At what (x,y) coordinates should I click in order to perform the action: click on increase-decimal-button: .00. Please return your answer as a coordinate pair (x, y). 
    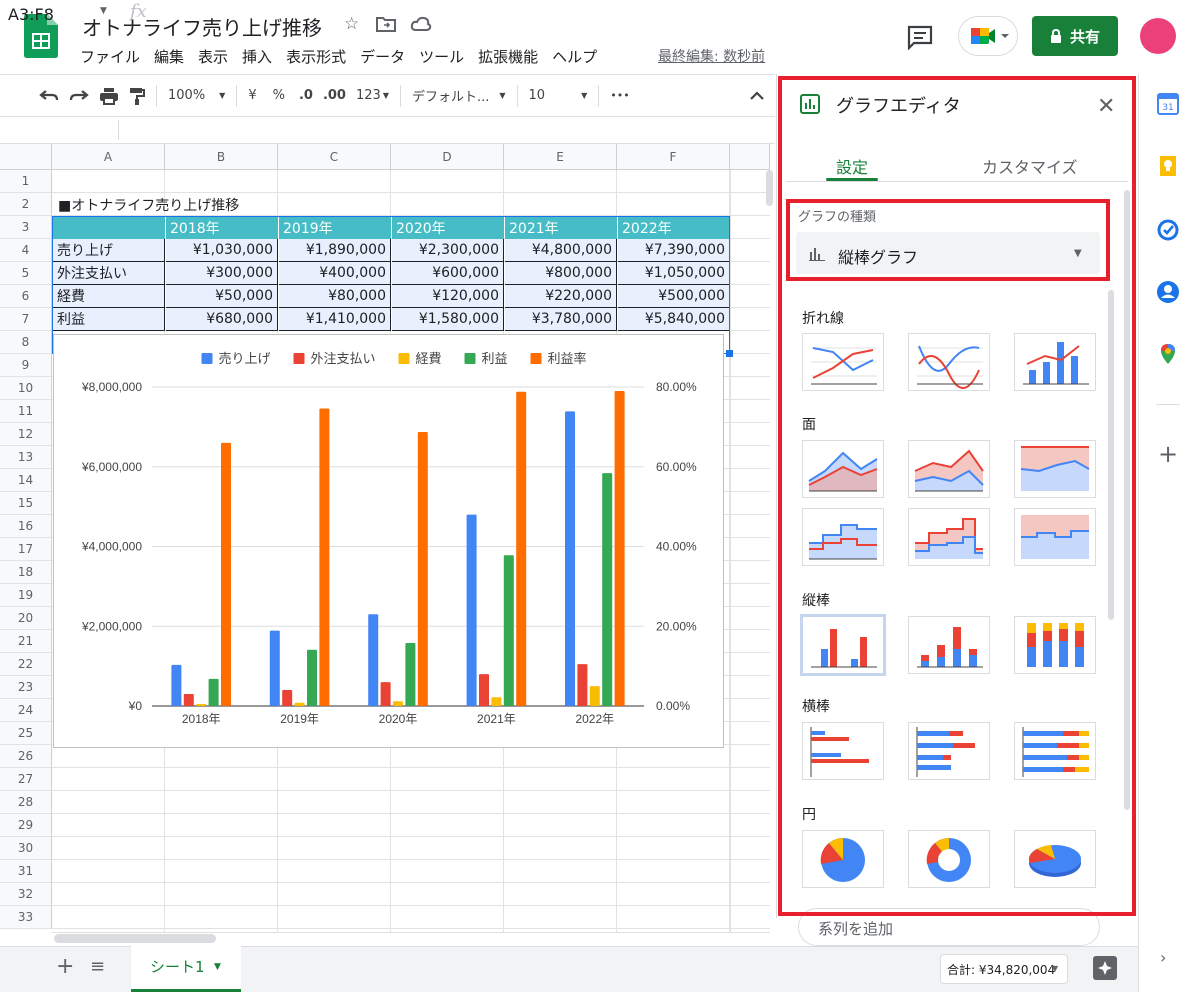
    Looking at the image, I should click on (334, 96).